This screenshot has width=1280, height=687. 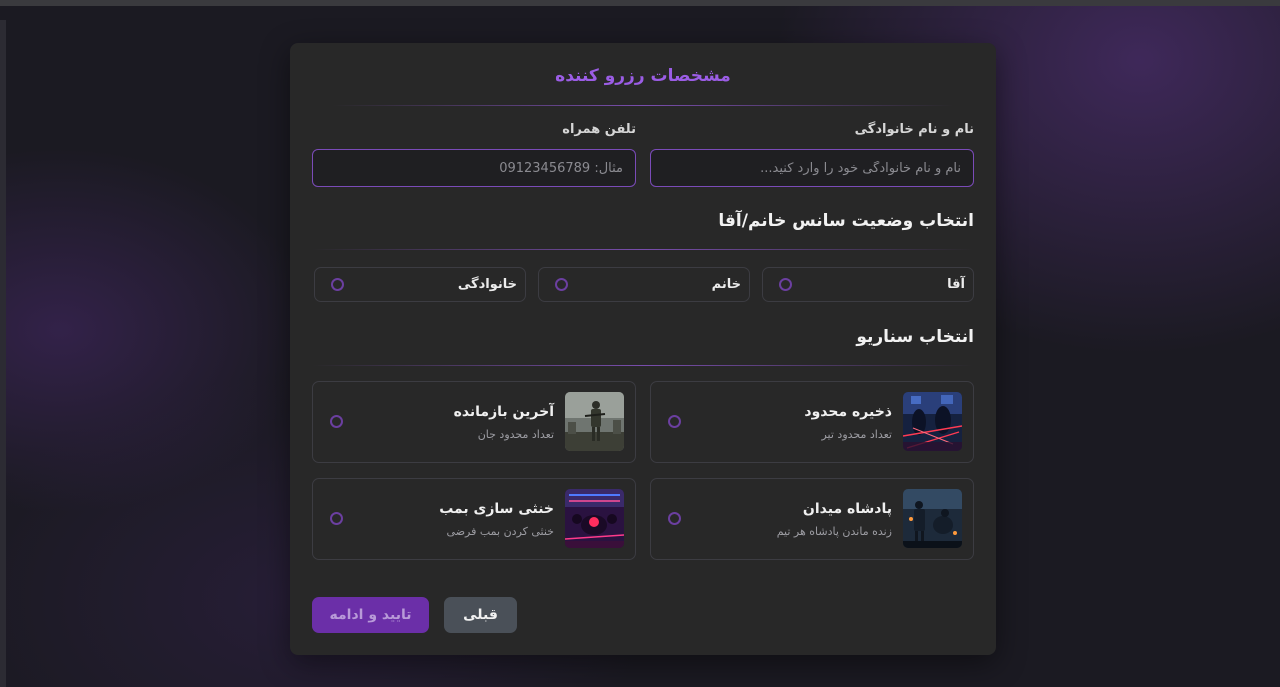 I want to click on bomb-defuse-image, so click(x=594, y=518).